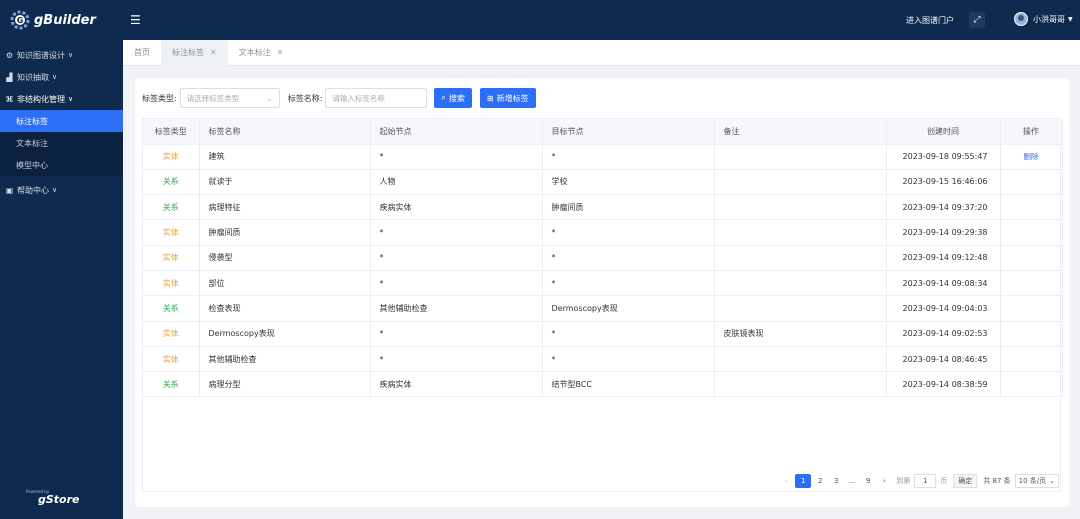  Describe the element at coordinates (135, 20) in the screenshot. I see `menu-toggle-icon: ☰` at that location.